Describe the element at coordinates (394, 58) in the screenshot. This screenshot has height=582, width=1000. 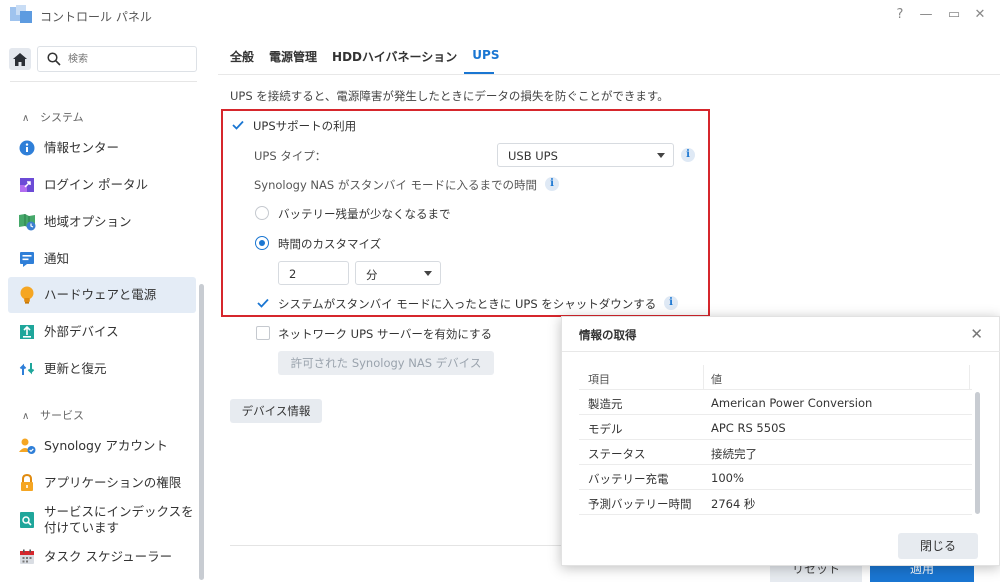
I see `tab-hdd-hibernation: HDDハイバネーション` at that location.